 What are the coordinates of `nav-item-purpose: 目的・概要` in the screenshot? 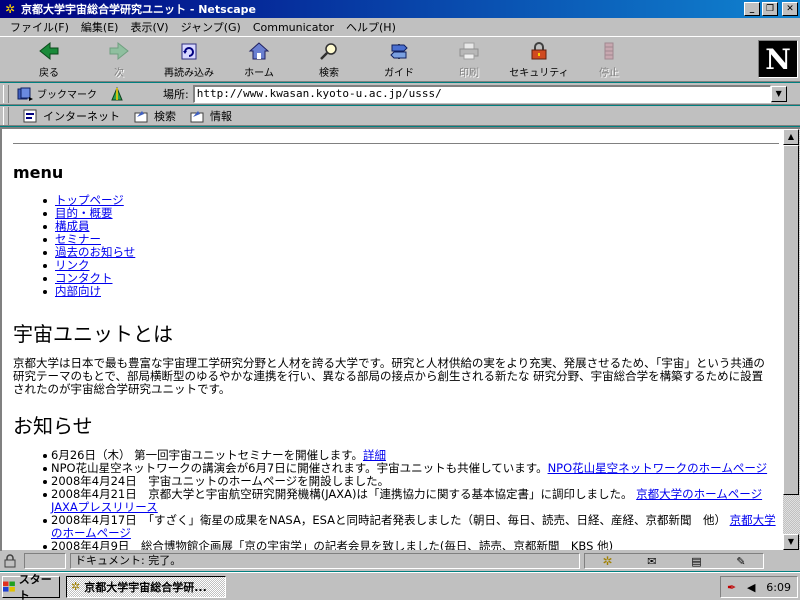 It's located at (409, 213).